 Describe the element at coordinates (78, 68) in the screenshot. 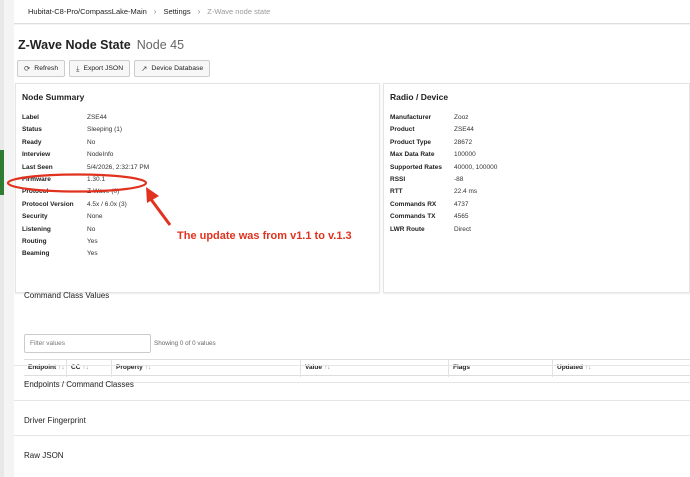

I see `download-icon: ⤓` at that location.